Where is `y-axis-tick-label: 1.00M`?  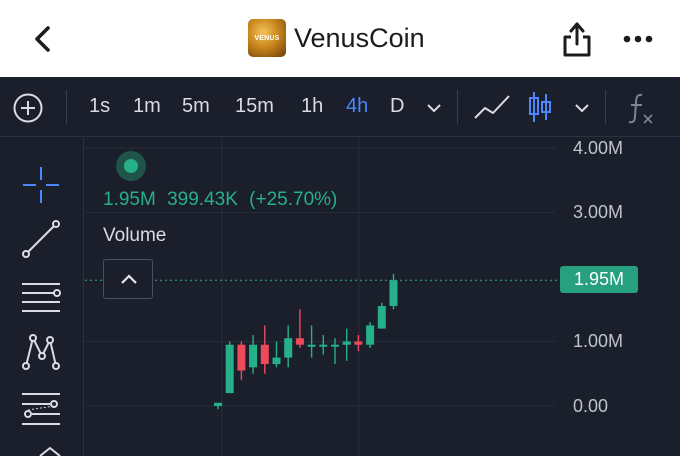 y-axis-tick-label: 1.00M is located at coordinates (598, 341).